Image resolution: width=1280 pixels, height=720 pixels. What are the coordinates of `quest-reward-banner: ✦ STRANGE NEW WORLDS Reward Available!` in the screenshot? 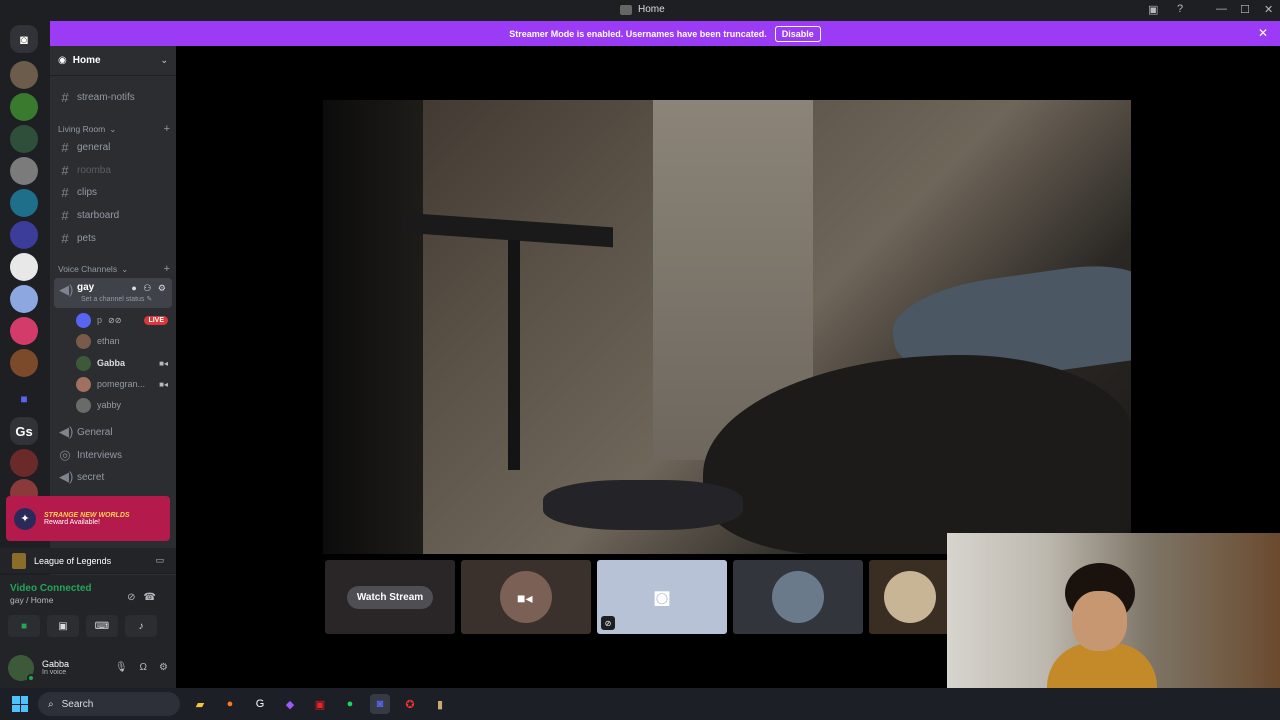 It's located at (88, 518).